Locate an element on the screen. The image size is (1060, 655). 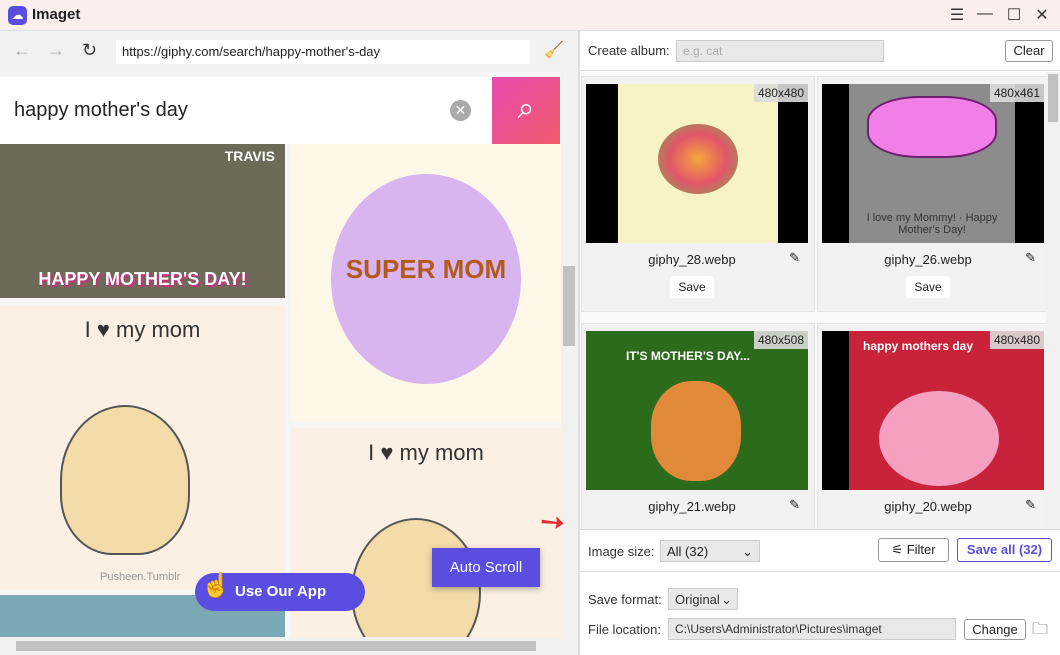
title-bar is located at coordinates (530, 15).